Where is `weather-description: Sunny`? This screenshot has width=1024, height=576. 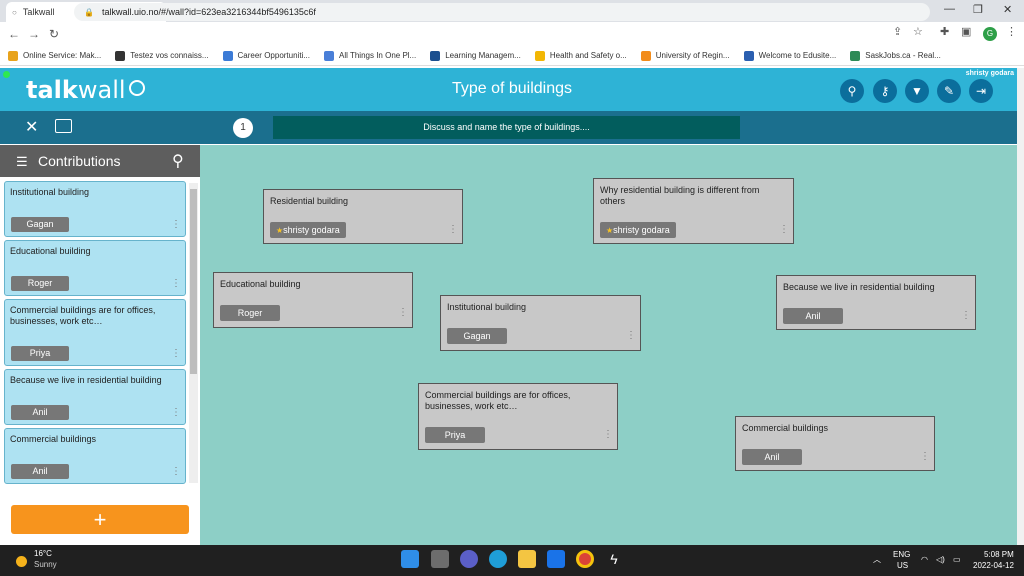
weather-description: Sunny is located at coordinates (45, 564).